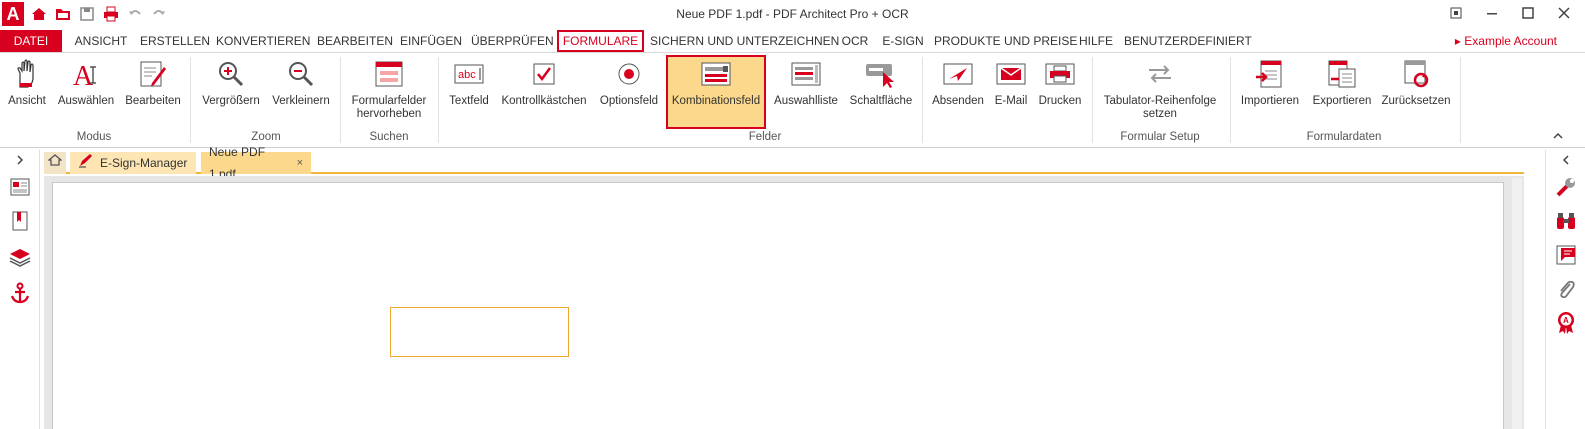 The height and width of the screenshot is (429, 1585). I want to click on group-label-formulardaten: Formulardaten, so click(1344, 137).